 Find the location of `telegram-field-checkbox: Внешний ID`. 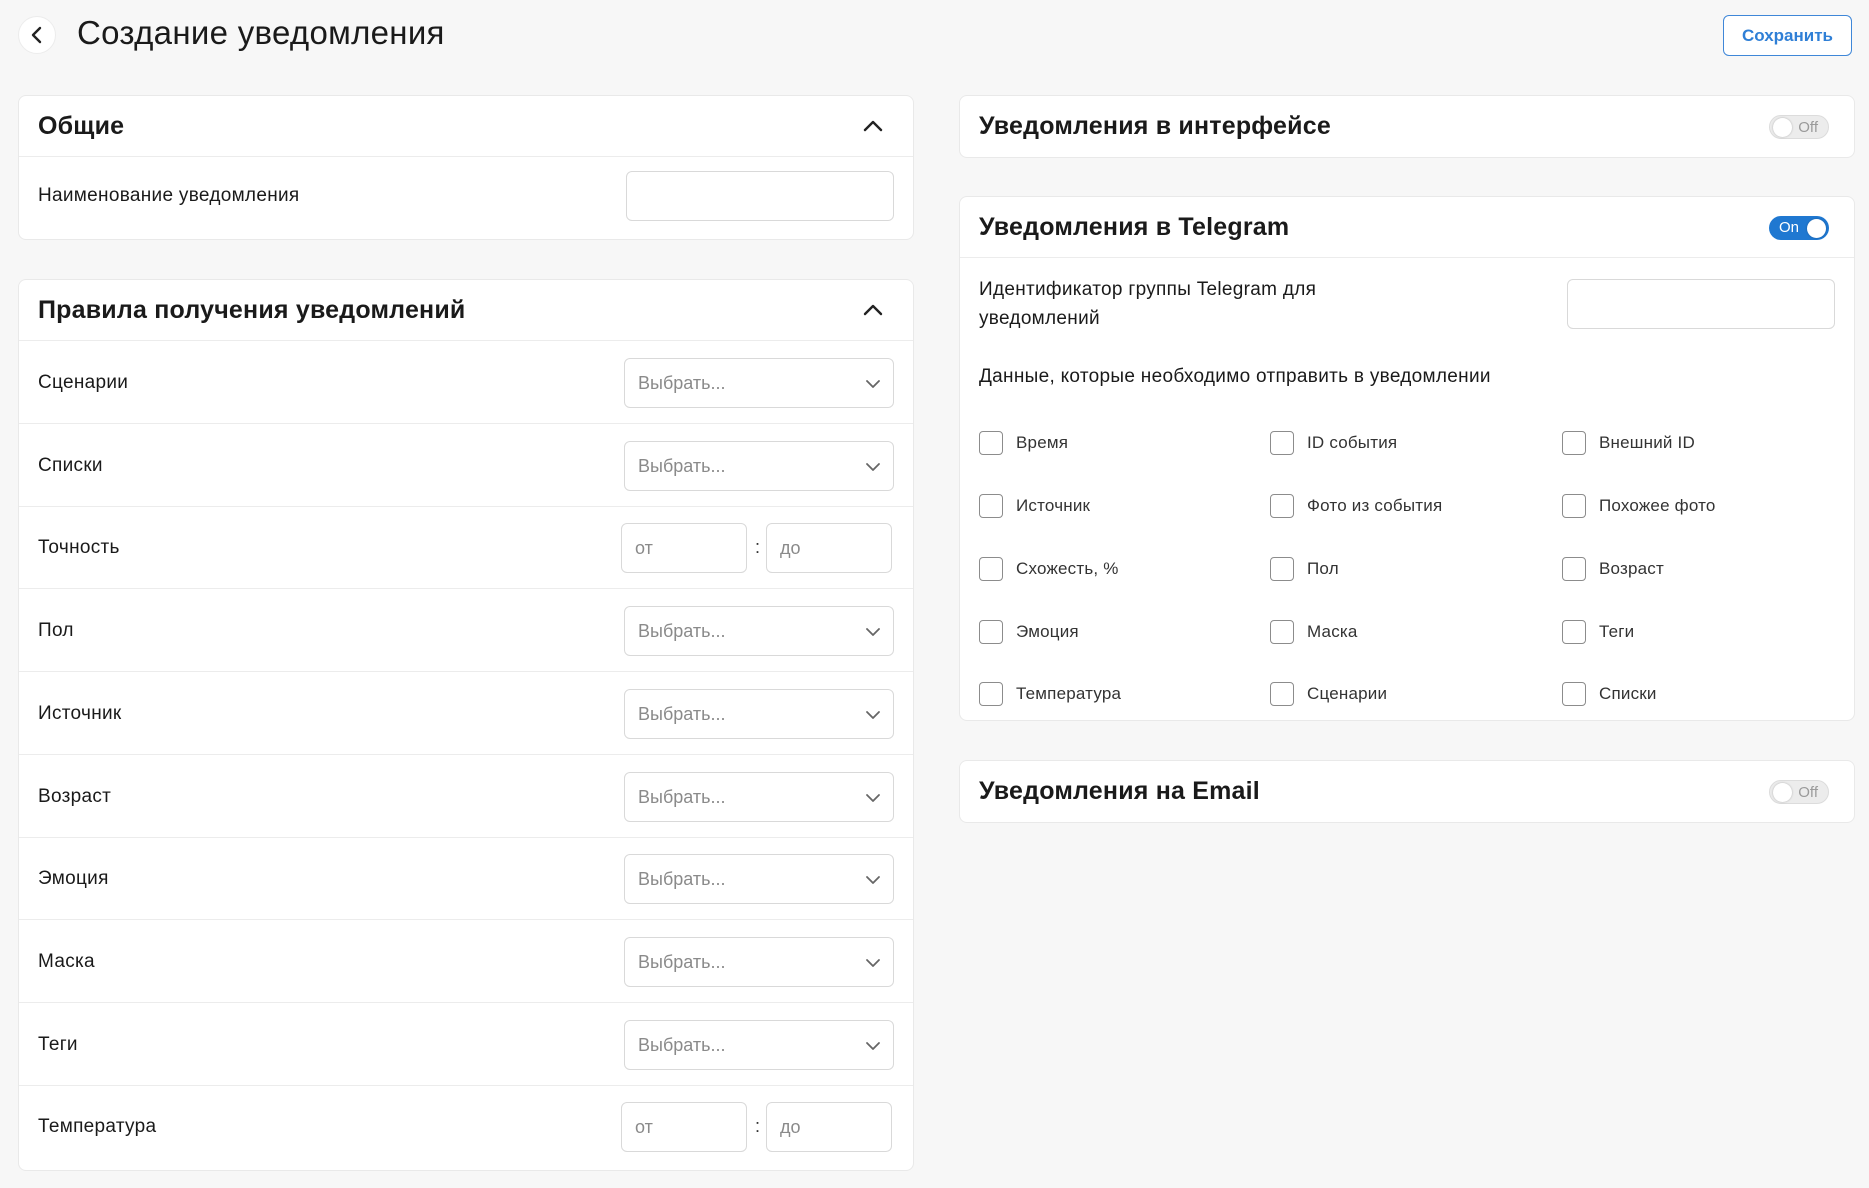

telegram-field-checkbox: Внешний ID is located at coordinates (1628, 443).